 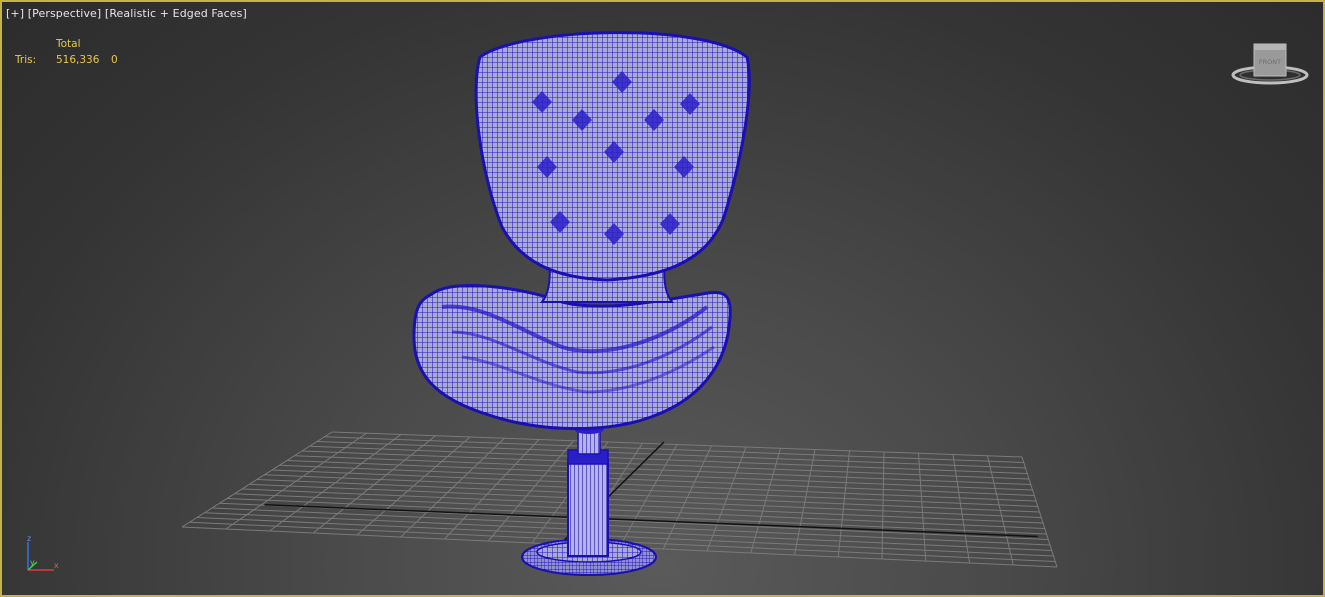 I want to click on viewport-view-menu: [Perspective], so click(x=65, y=13).